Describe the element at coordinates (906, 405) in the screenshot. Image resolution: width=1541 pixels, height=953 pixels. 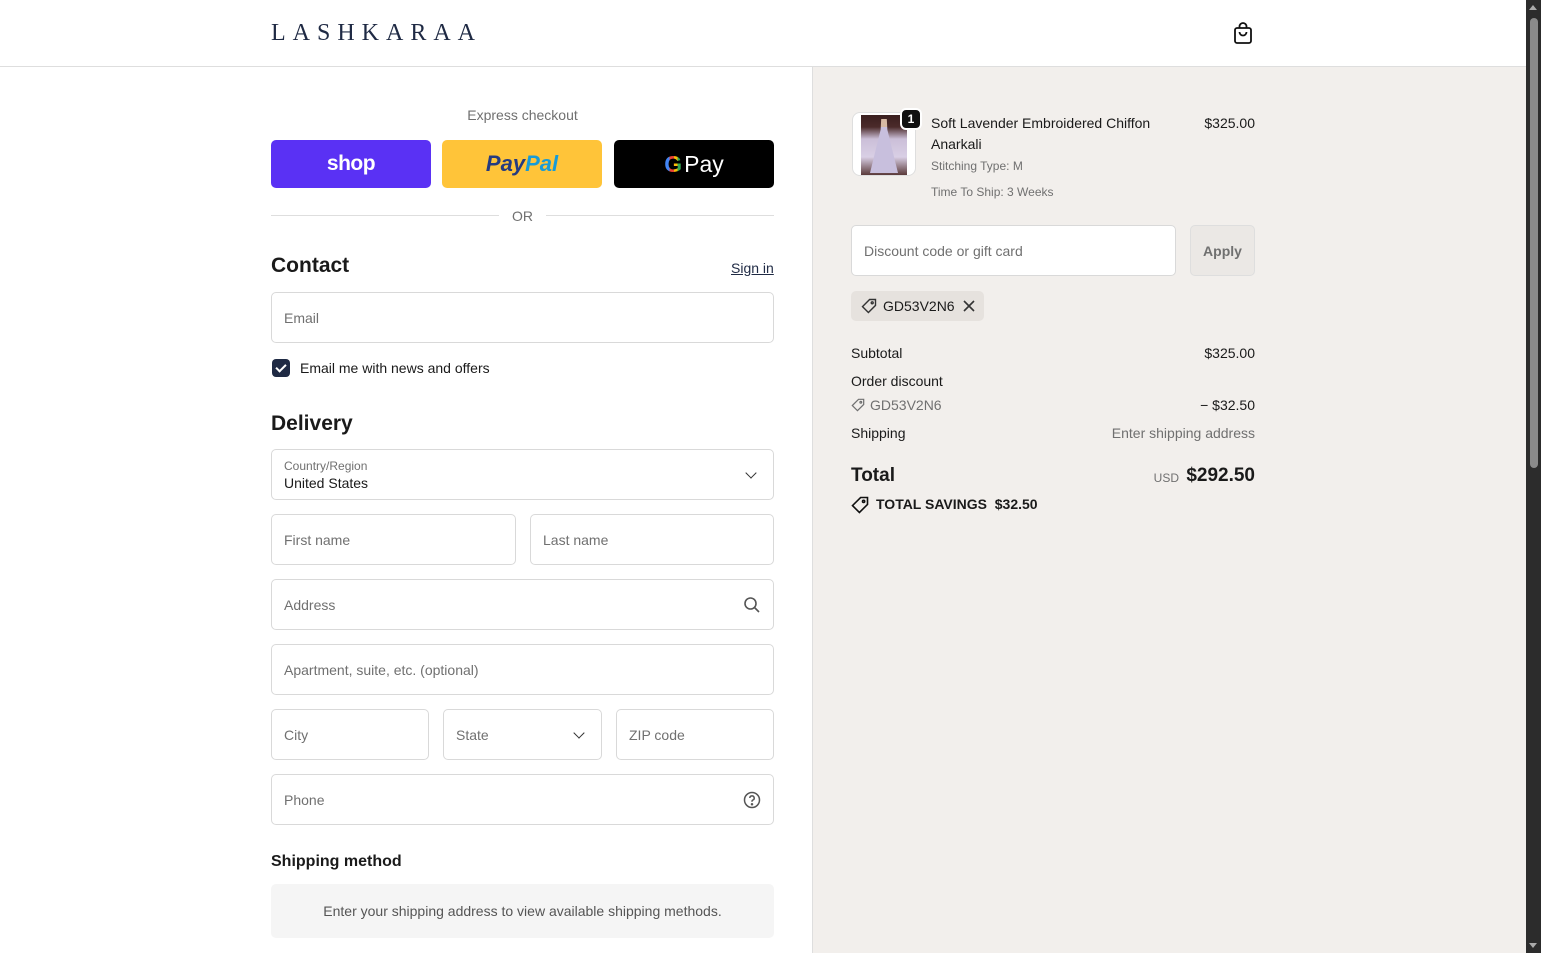
I see `order-discount-code: GD53V2N6` at that location.